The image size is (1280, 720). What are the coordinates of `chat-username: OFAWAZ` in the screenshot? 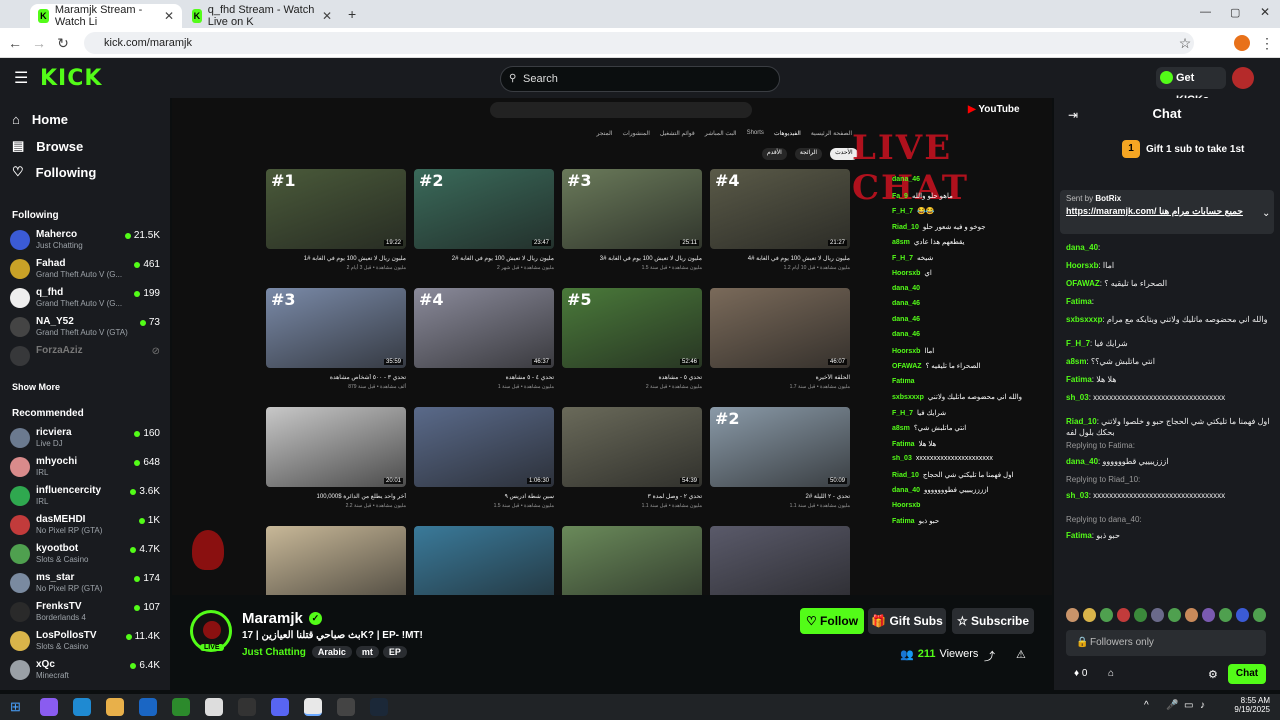 It's located at (1083, 283).